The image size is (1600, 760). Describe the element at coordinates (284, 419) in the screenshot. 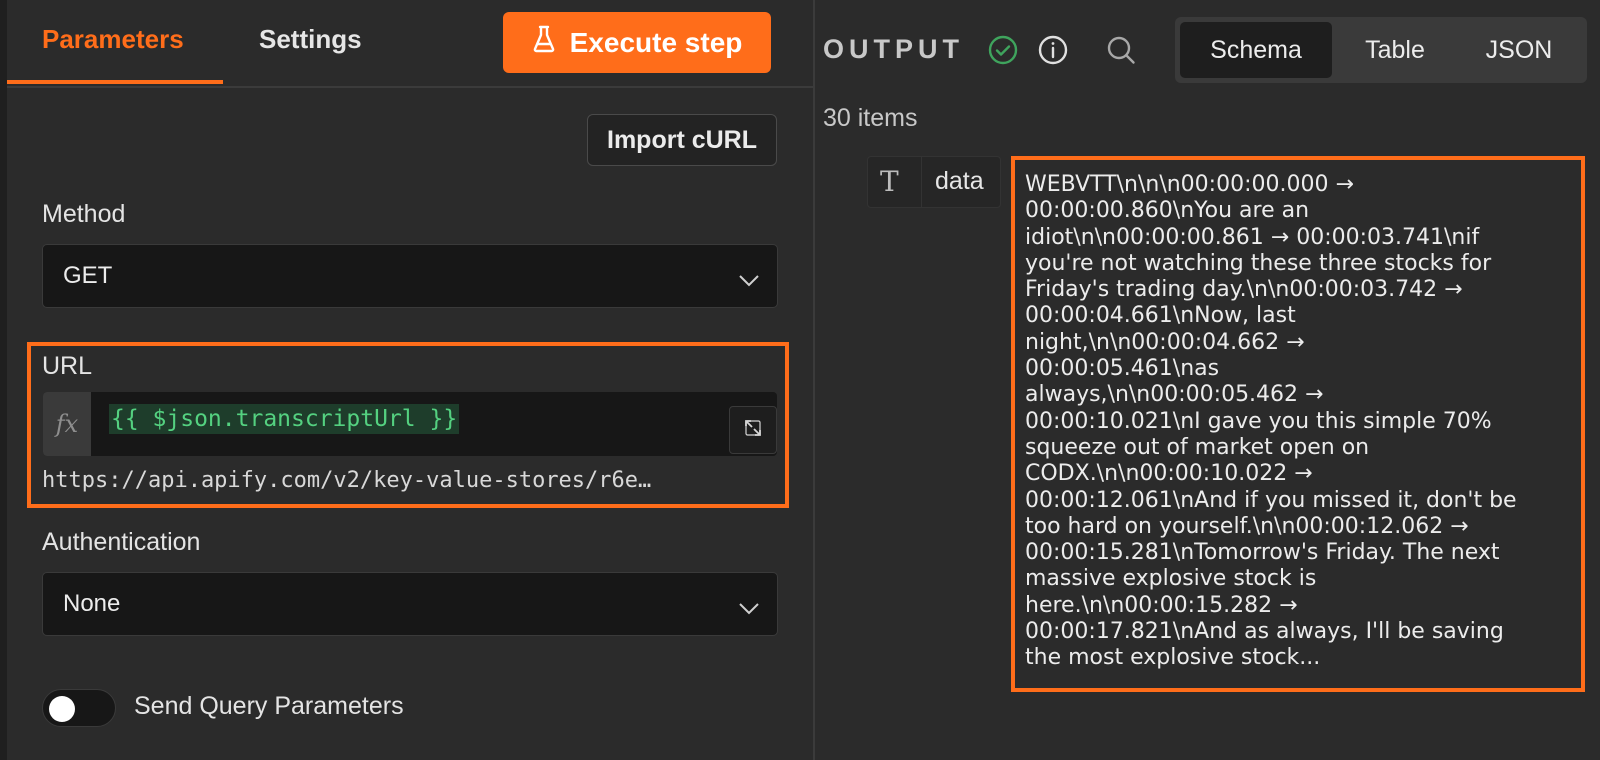

I see `url-expression: {{ $json.transcriptUrl }}` at that location.